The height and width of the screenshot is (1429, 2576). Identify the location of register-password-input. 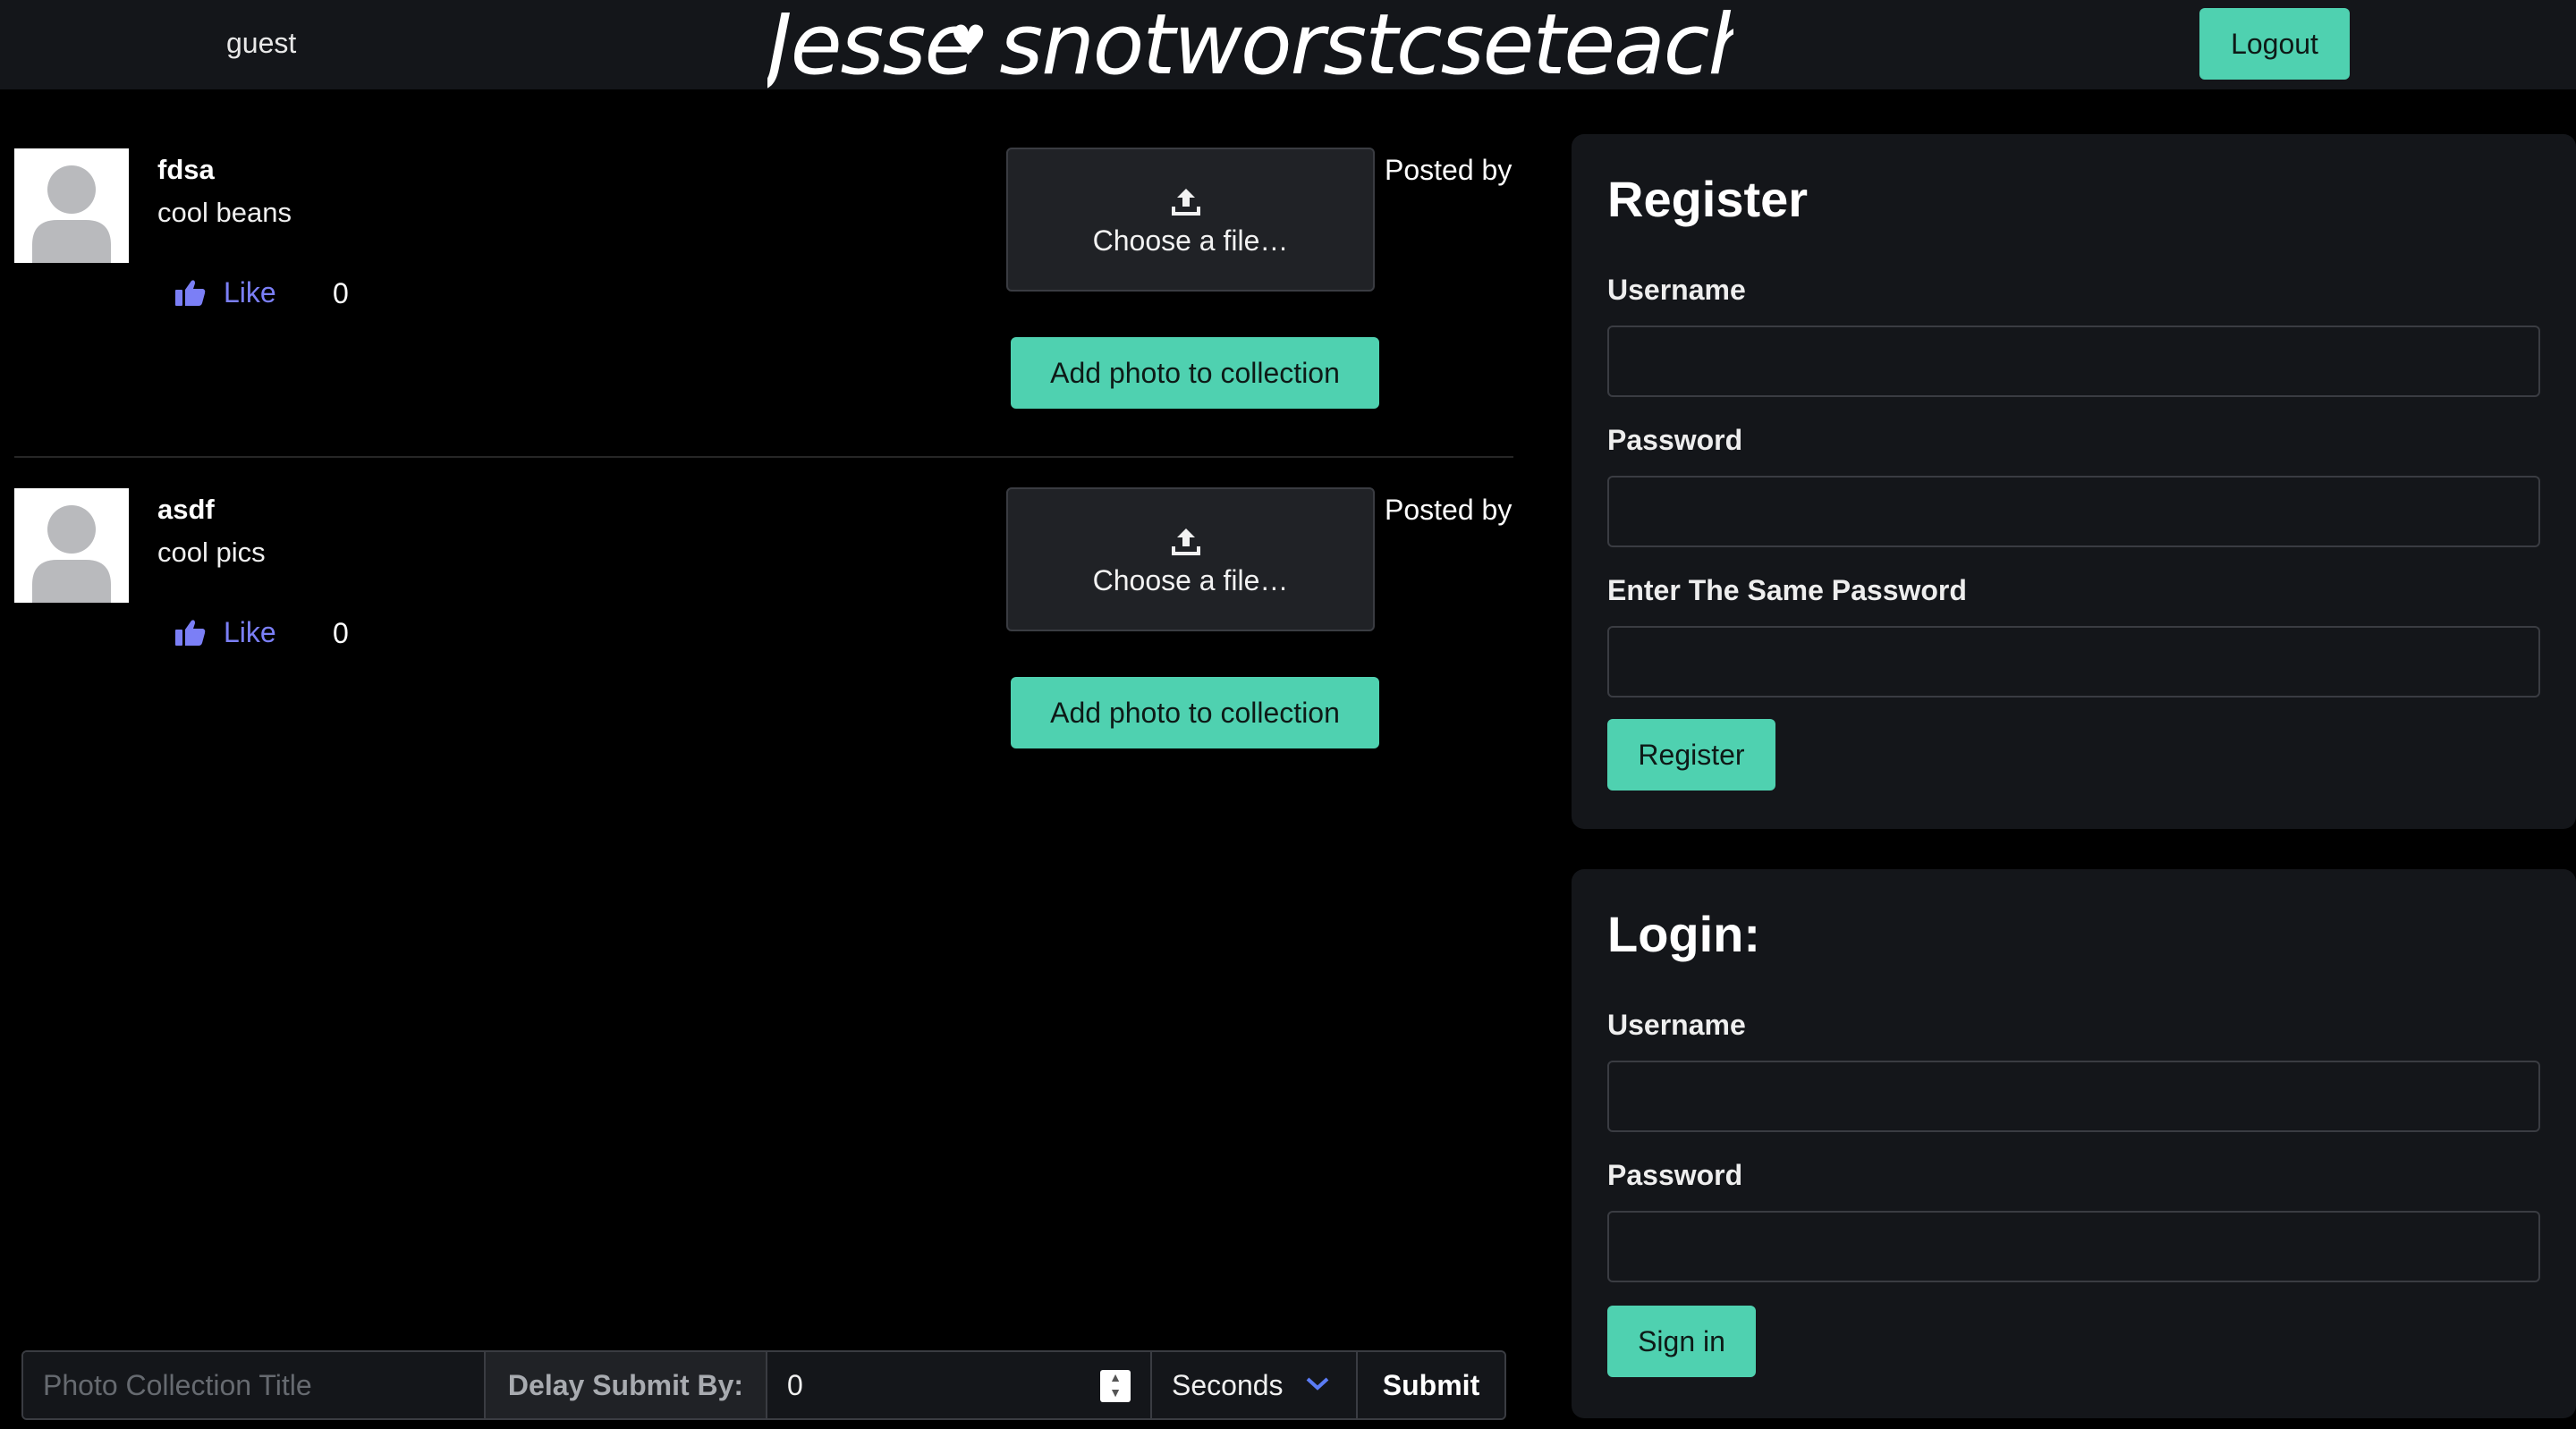
(2073, 511).